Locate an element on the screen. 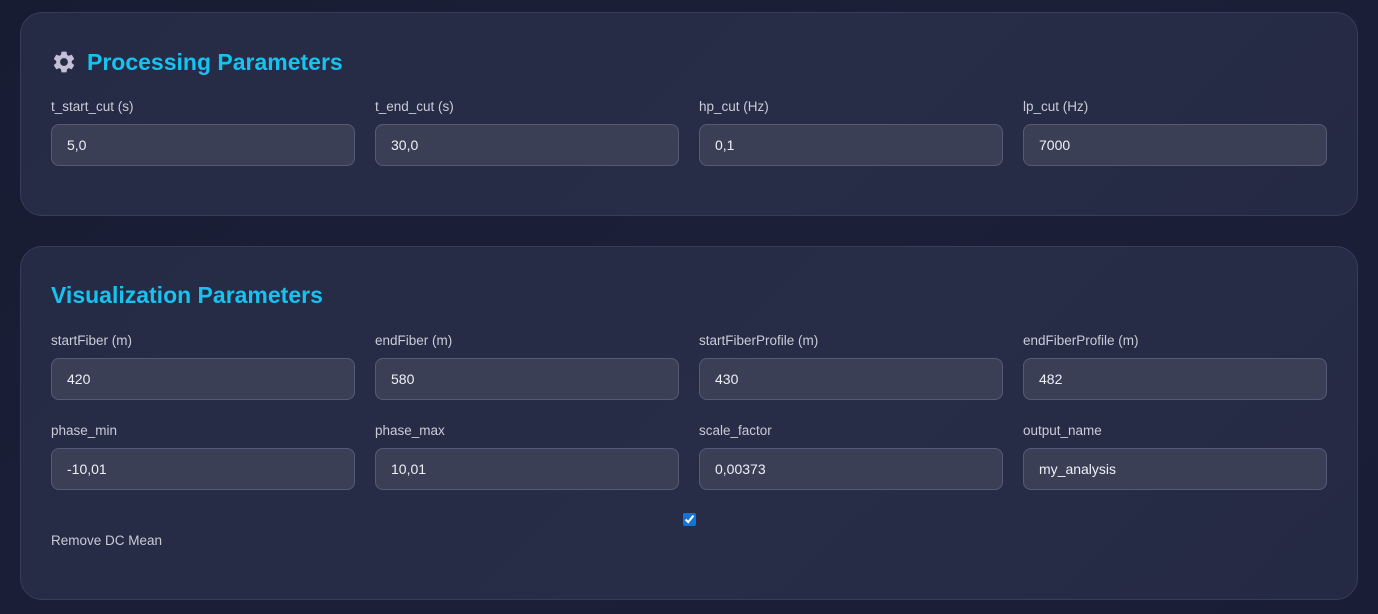  scale-factor-label: scale_factor is located at coordinates (735, 430).